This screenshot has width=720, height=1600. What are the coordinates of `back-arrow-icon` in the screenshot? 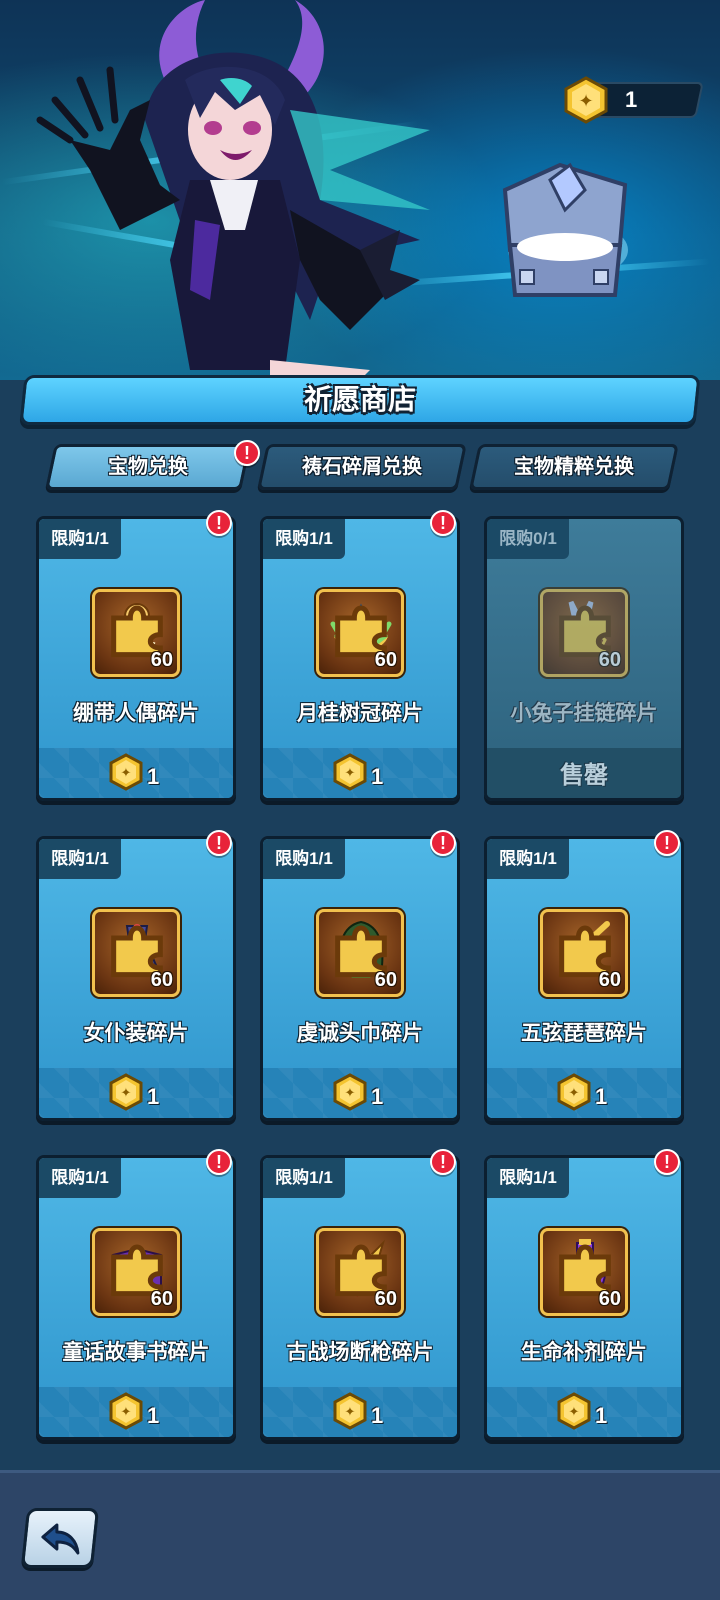 It's located at (60, 1539).